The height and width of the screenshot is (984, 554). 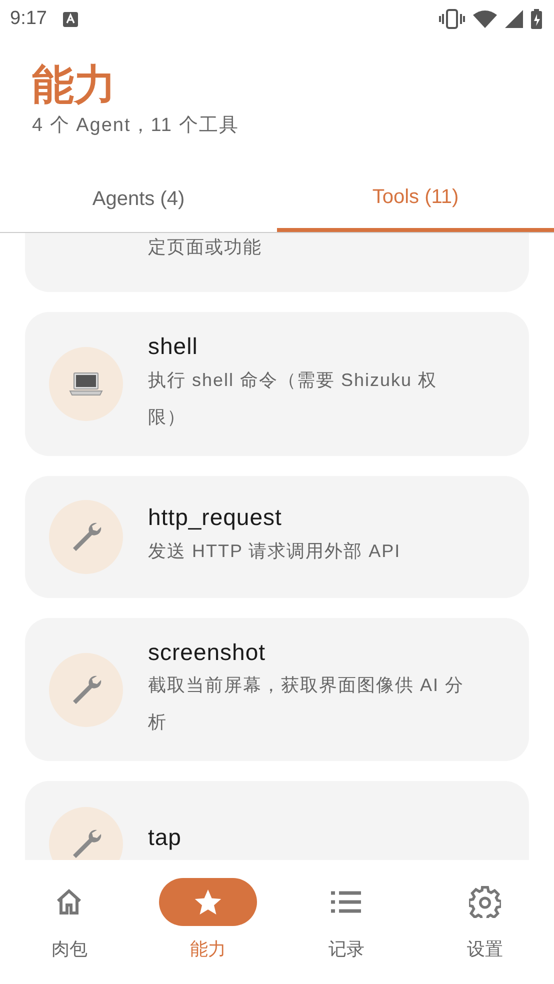 I want to click on nav-item: 能力, so click(x=207, y=931).